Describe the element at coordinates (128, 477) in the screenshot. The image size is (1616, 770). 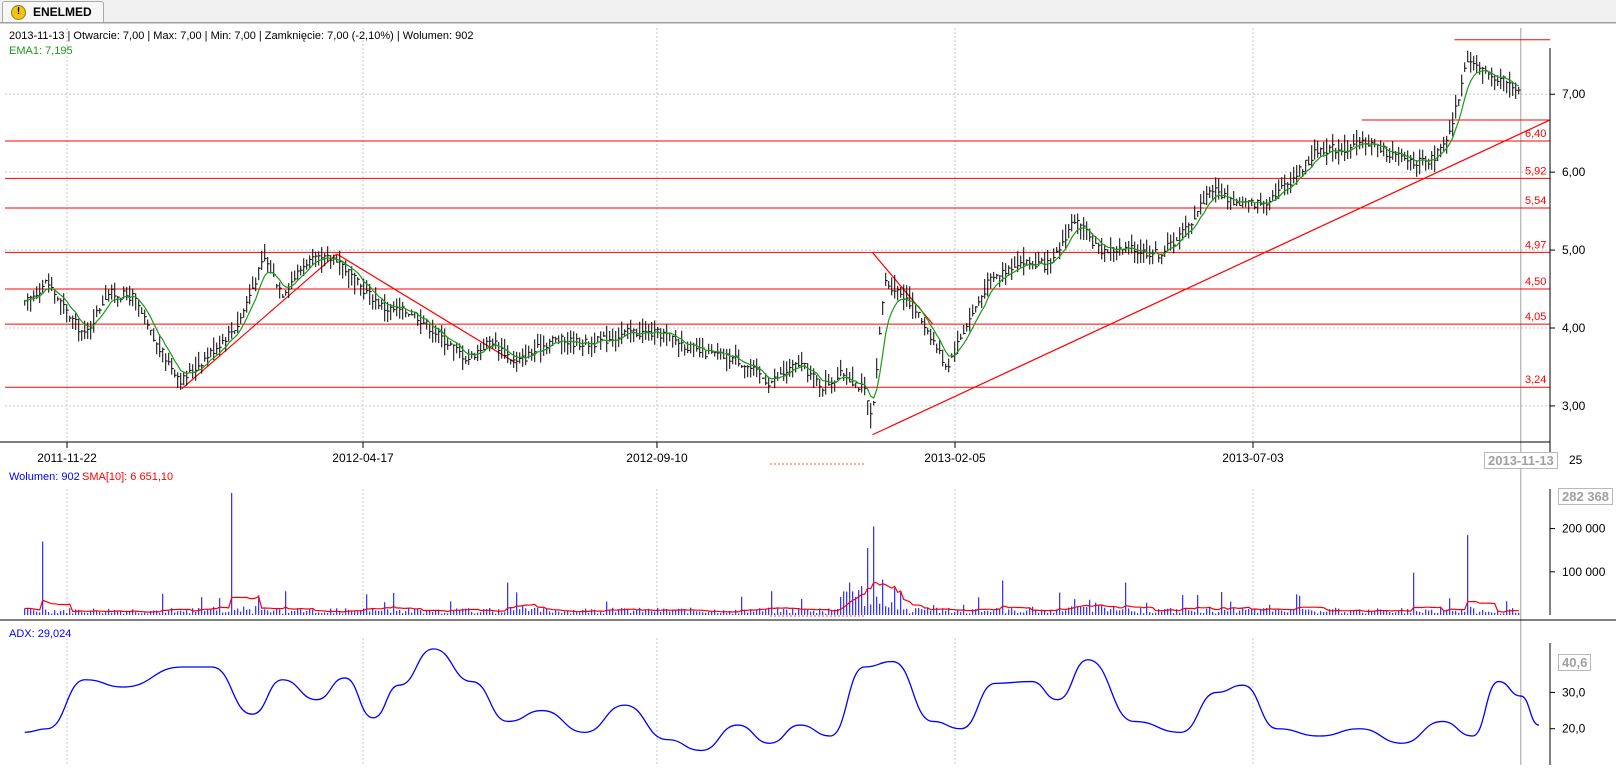
I see `sma-label: SMA[10]: 6 651,10` at that location.